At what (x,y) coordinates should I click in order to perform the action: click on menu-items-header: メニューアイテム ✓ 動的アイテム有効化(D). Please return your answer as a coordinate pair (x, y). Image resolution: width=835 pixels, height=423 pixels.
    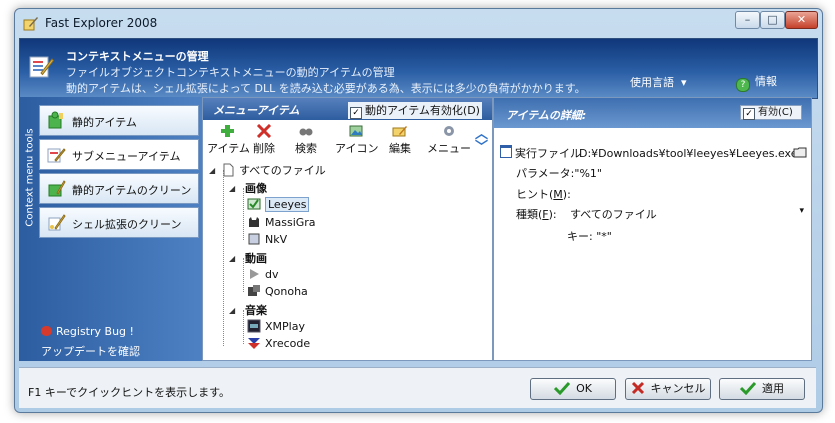
    Looking at the image, I should click on (347, 109).